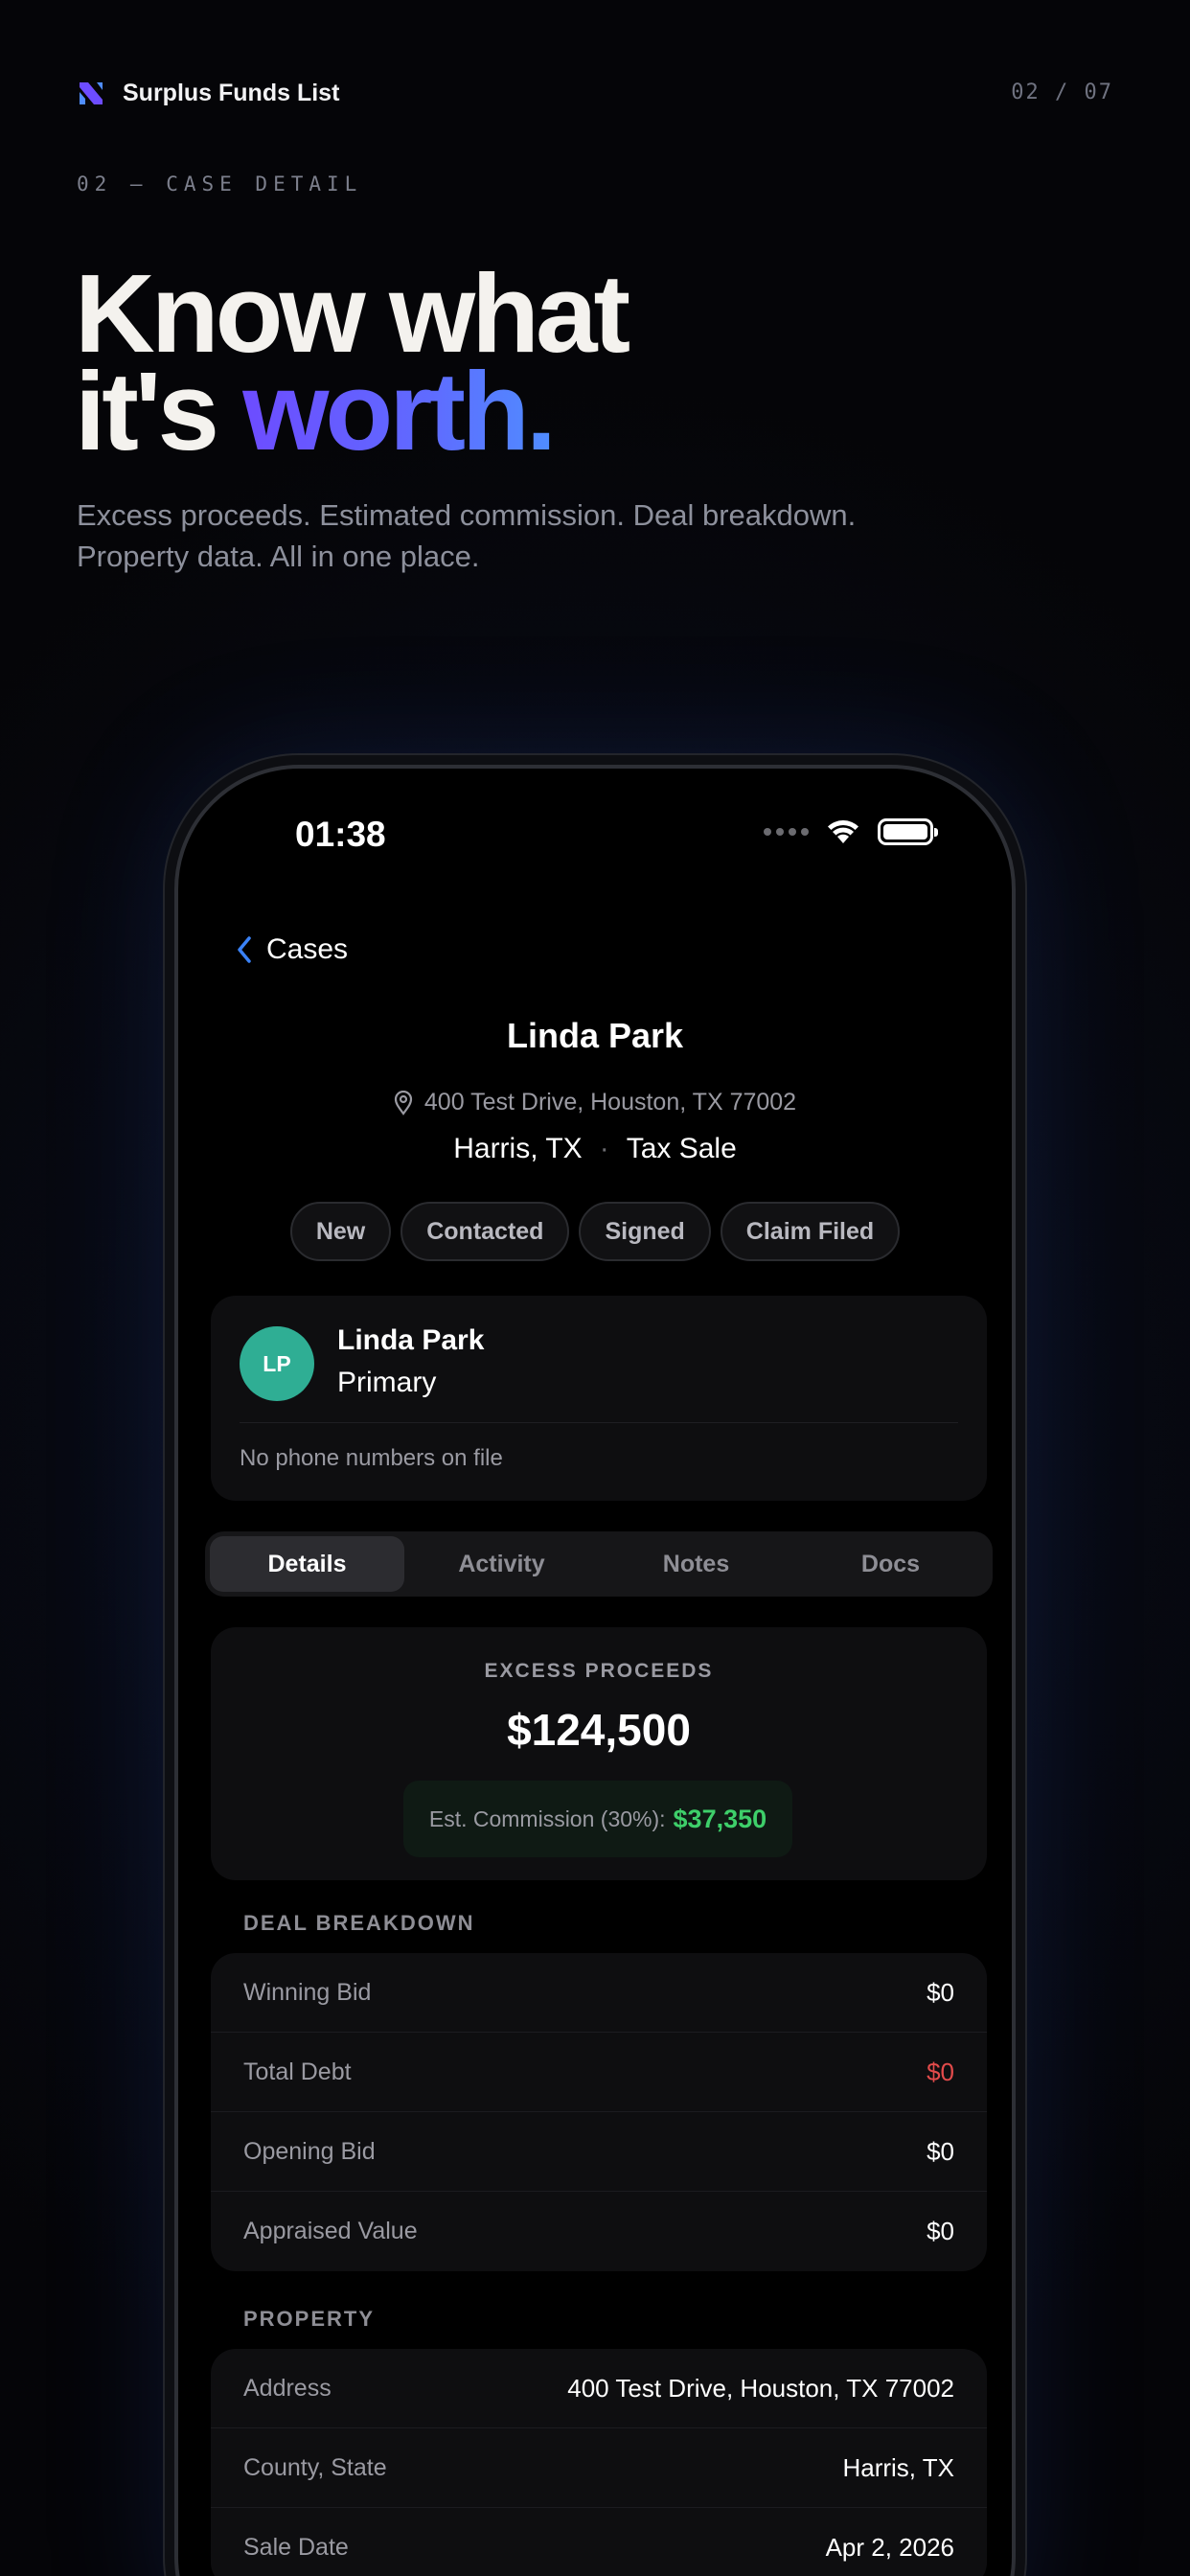  Describe the element at coordinates (908, 831) in the screenshot. I see `battery-icon` at that location.